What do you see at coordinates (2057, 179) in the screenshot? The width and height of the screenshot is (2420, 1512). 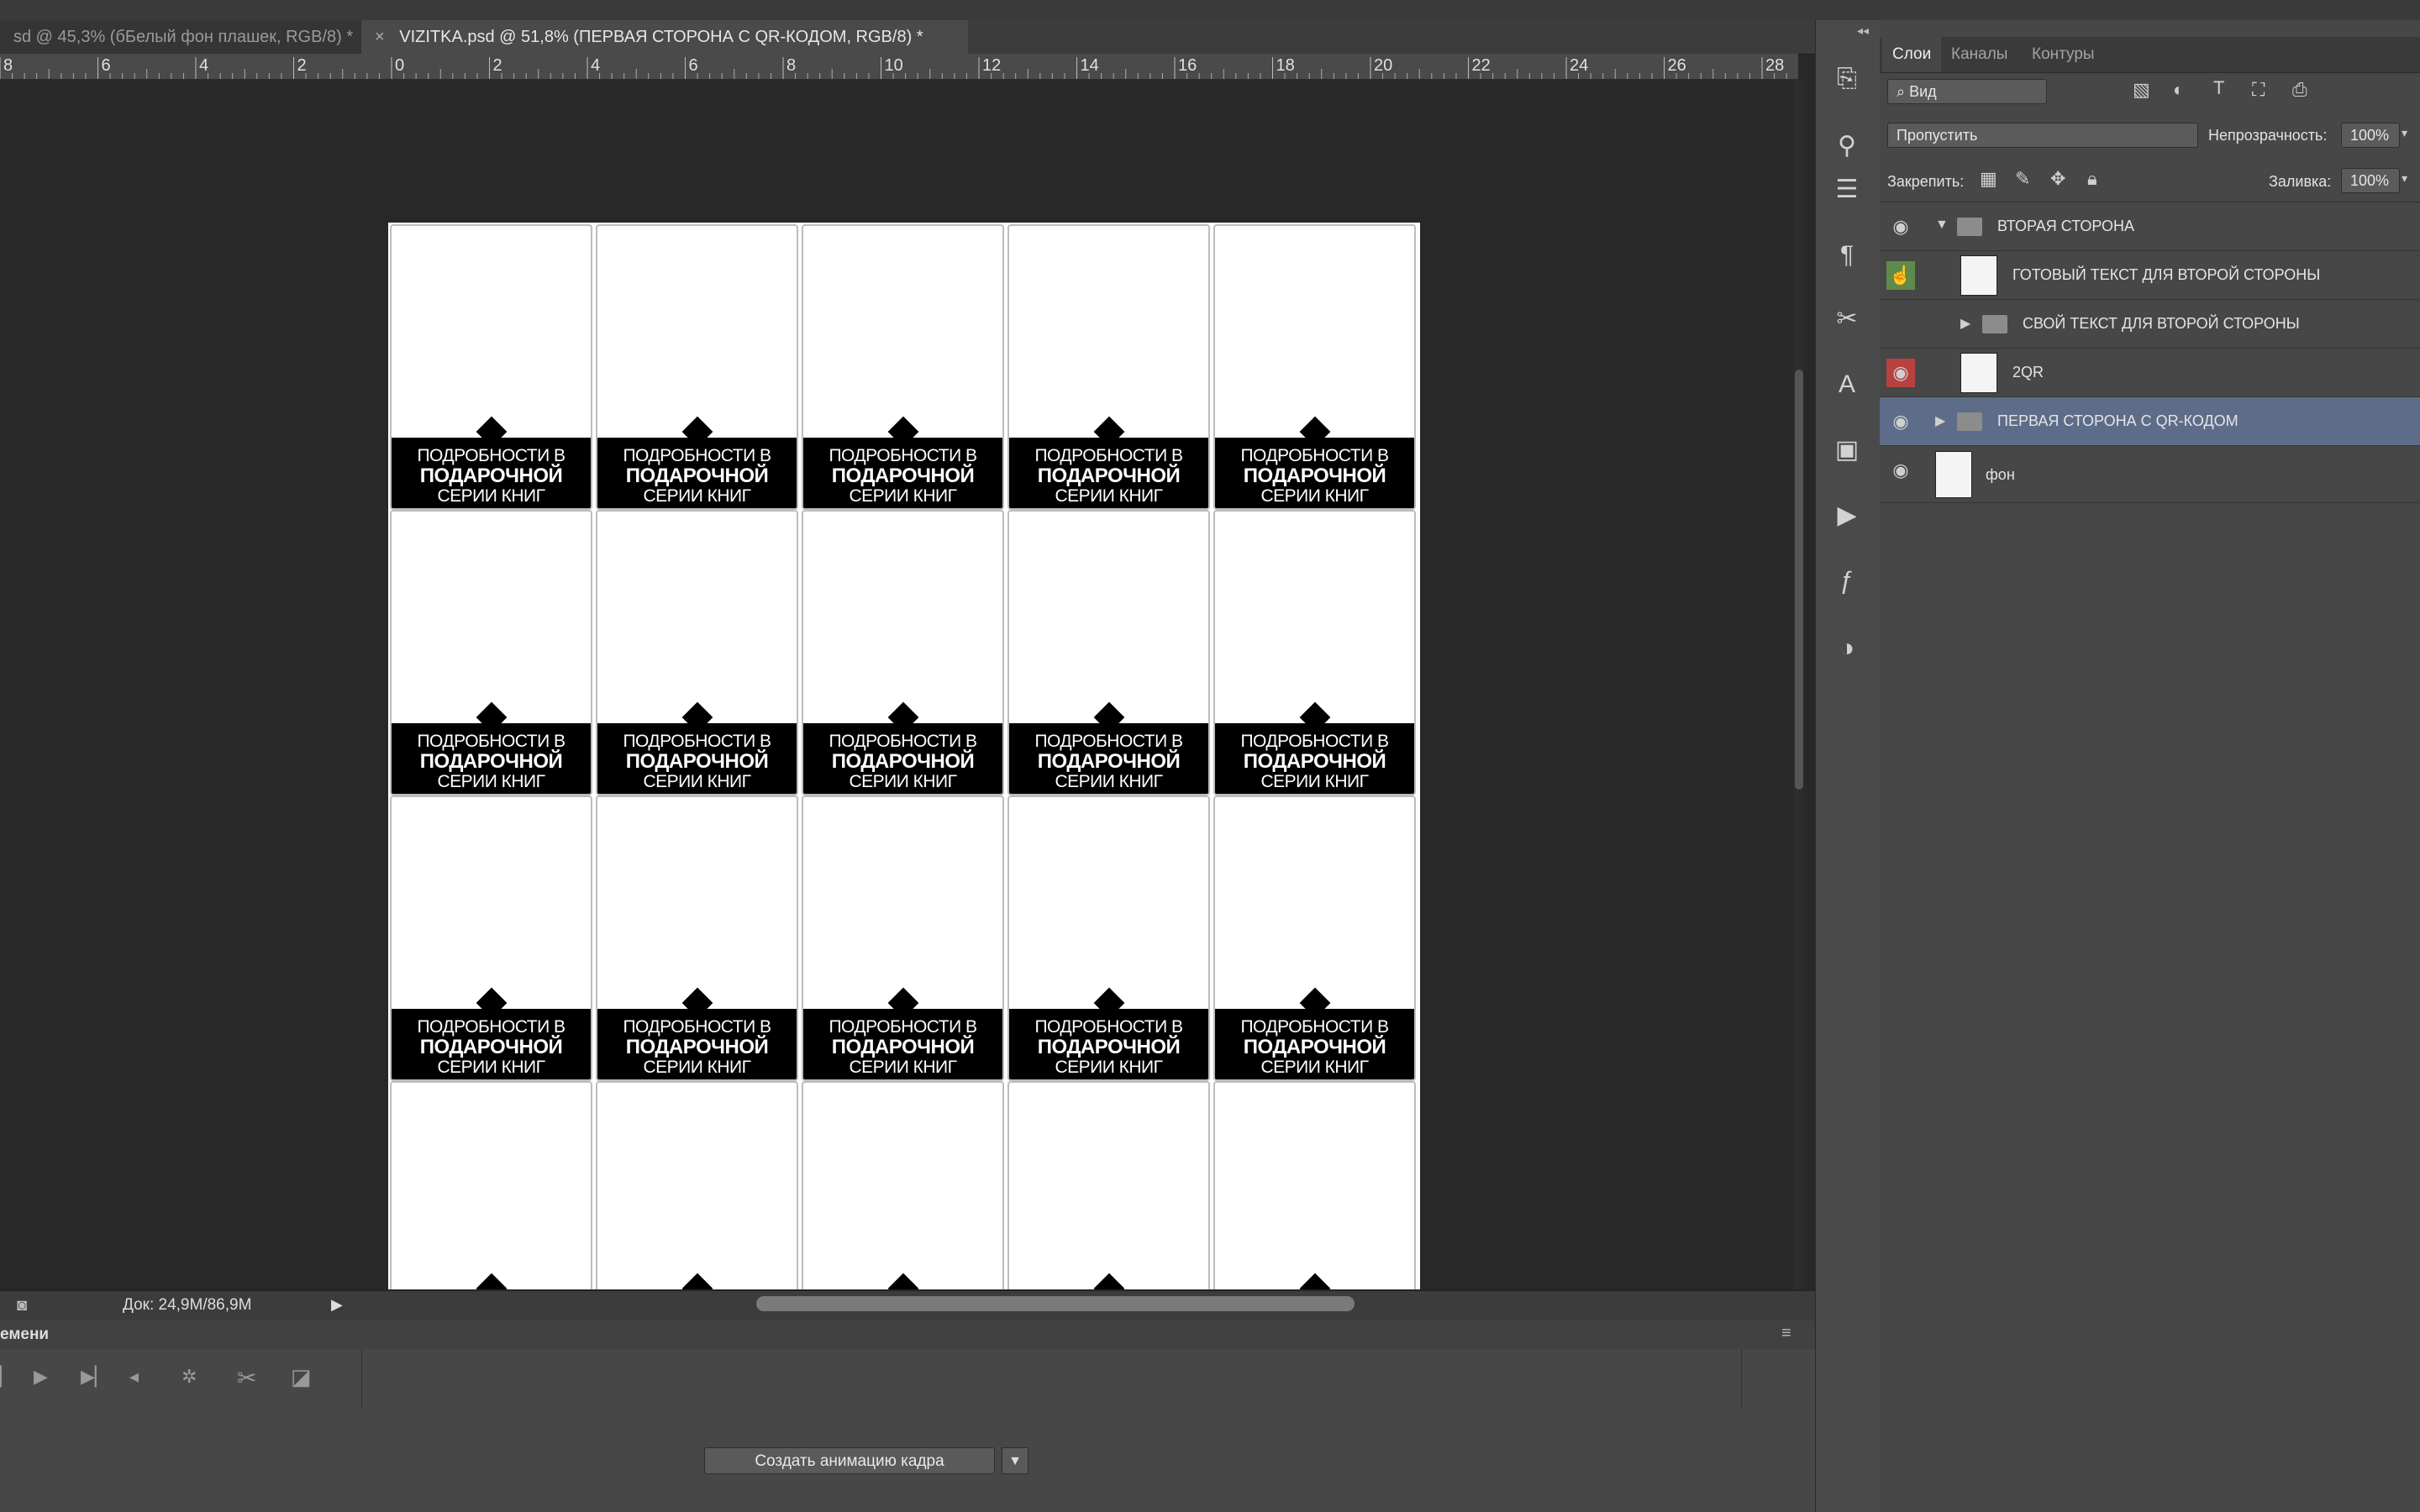 I see `lock-position-icon: ✥` at bounding box center [2057, 179].